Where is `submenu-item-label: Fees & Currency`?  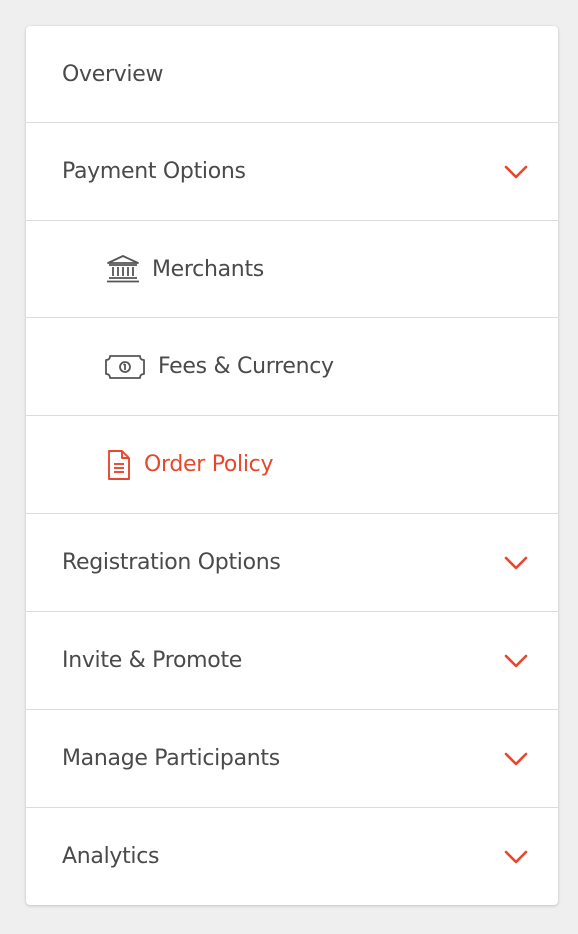
submenu-item-label: Fees & Currency is located at coordinates (246, 366).